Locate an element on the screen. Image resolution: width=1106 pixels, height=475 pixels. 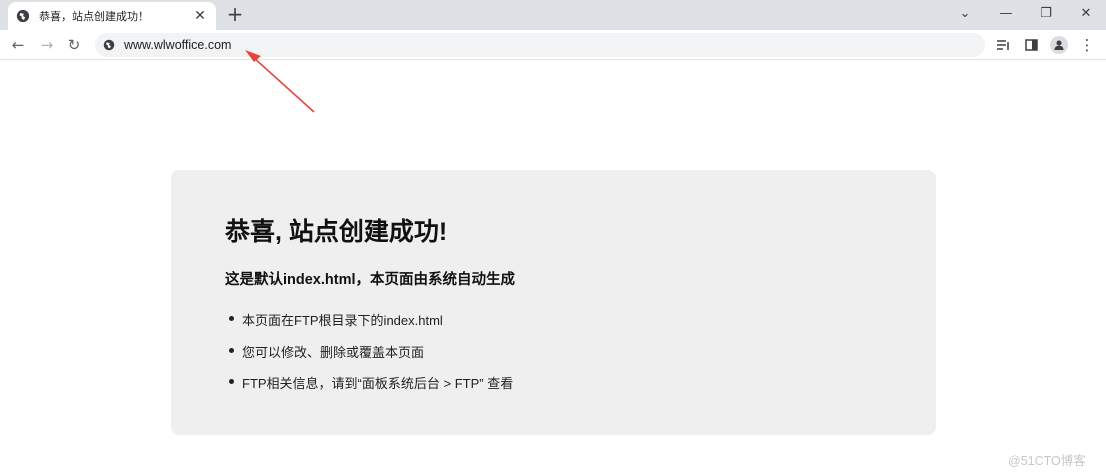
page-subtitle: 这是默认index.html，本页面由系统自动生成 is located at coordinates (370, 280).